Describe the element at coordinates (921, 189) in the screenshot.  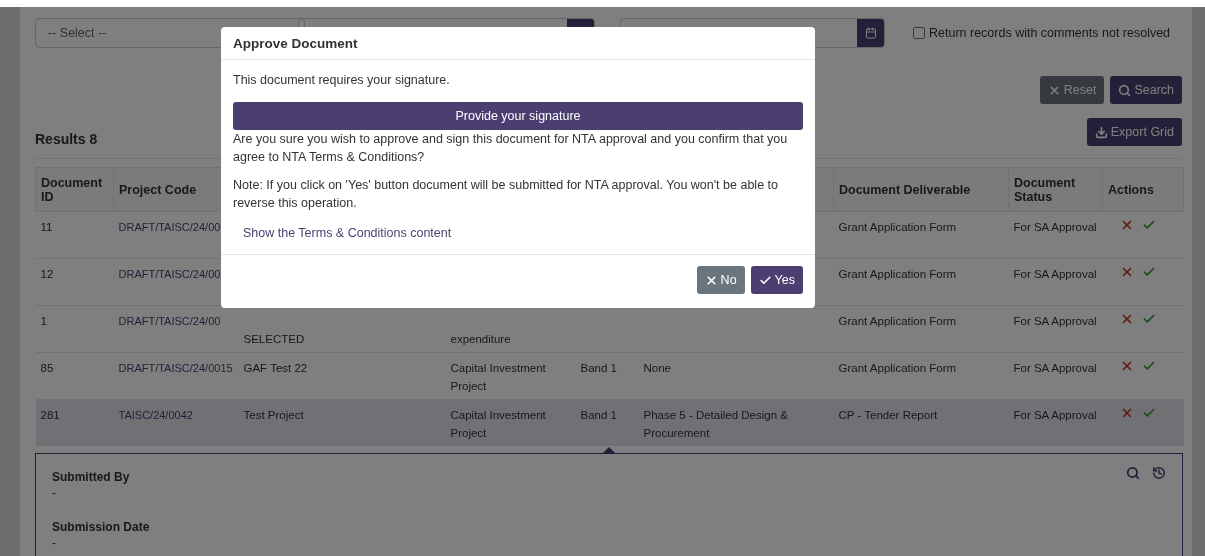
I see `column-header: Document Deliverable` at that location.